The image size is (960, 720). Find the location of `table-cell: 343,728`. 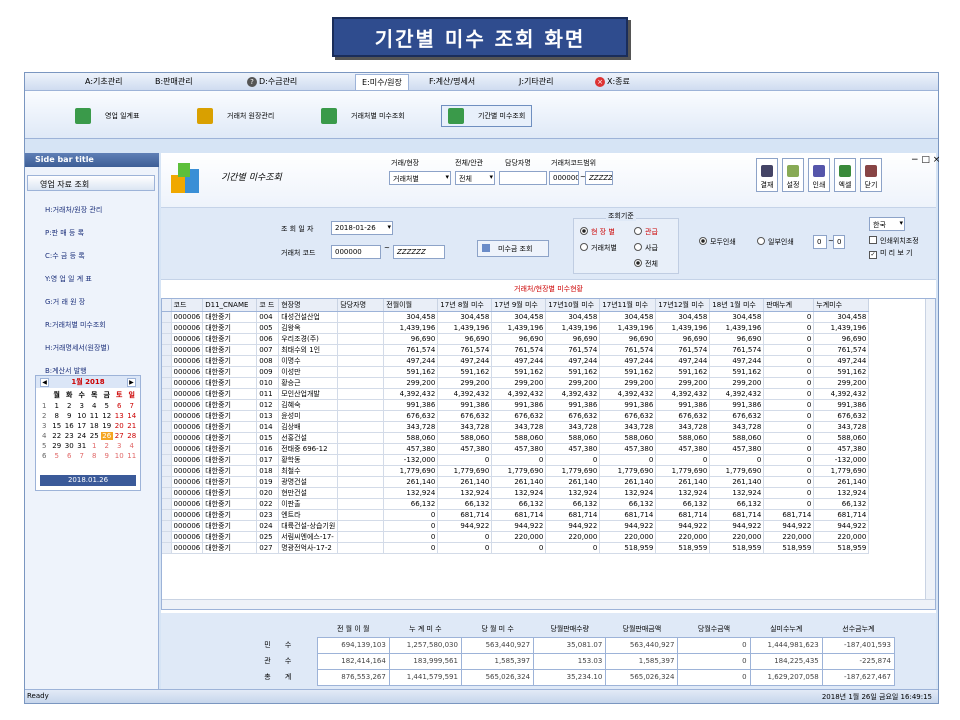

table-cell: 343,728 is located at coordinates (841, 427).